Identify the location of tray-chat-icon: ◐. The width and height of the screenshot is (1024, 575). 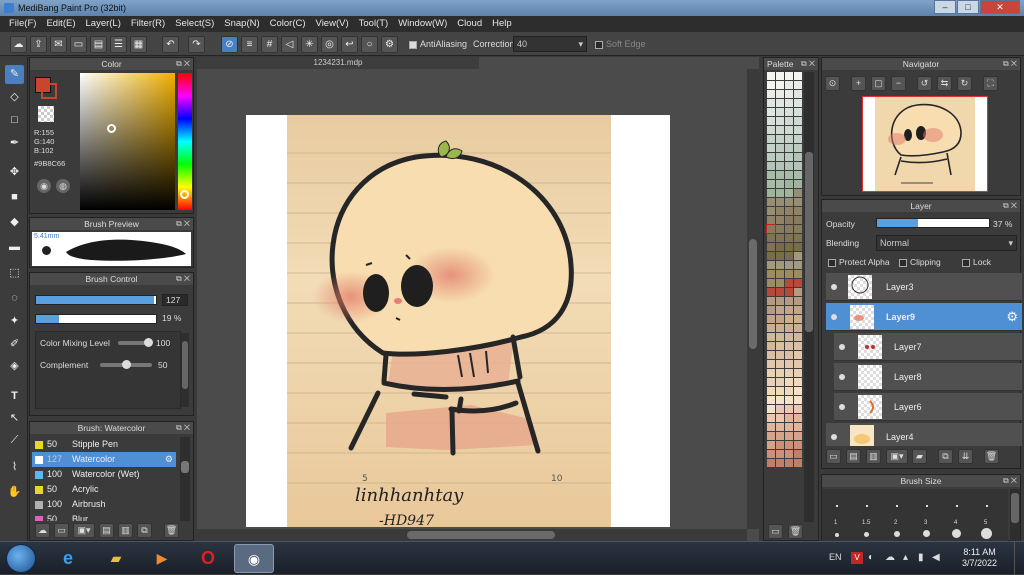
(871, 557).